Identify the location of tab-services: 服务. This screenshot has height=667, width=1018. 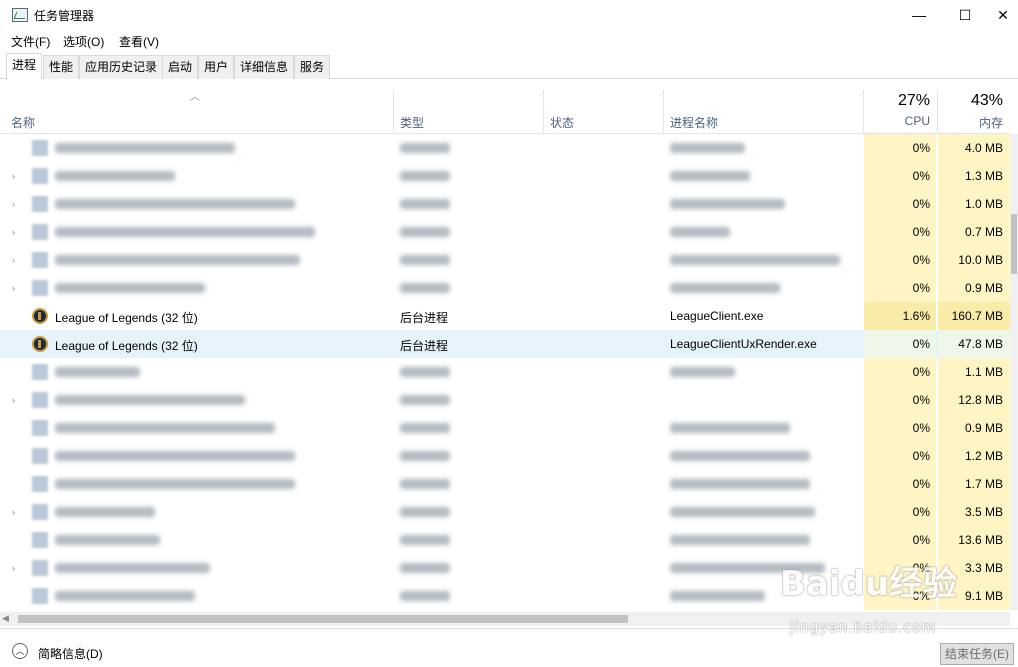
(312, 67).